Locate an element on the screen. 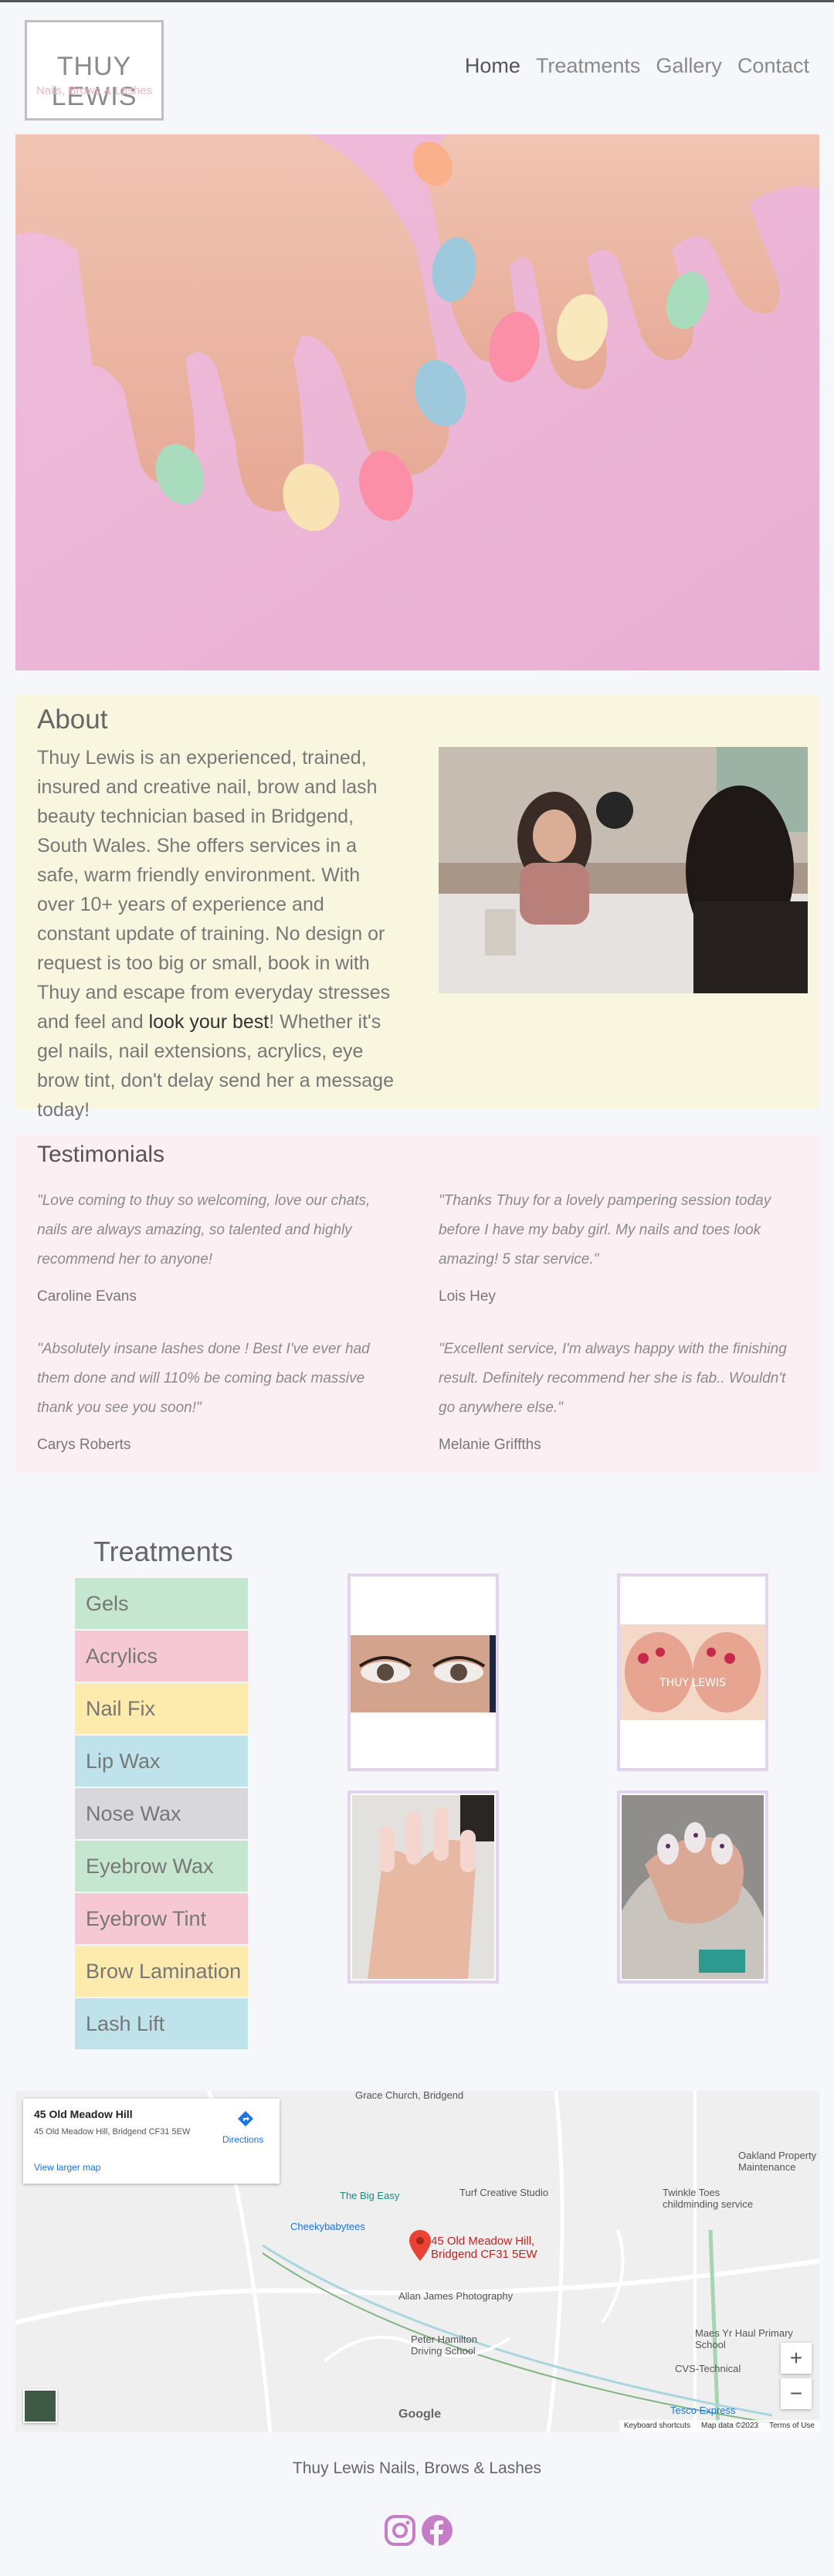 This screenshot has height=2576, width=834. instagram-icon is located at coordinates (400, 2530).